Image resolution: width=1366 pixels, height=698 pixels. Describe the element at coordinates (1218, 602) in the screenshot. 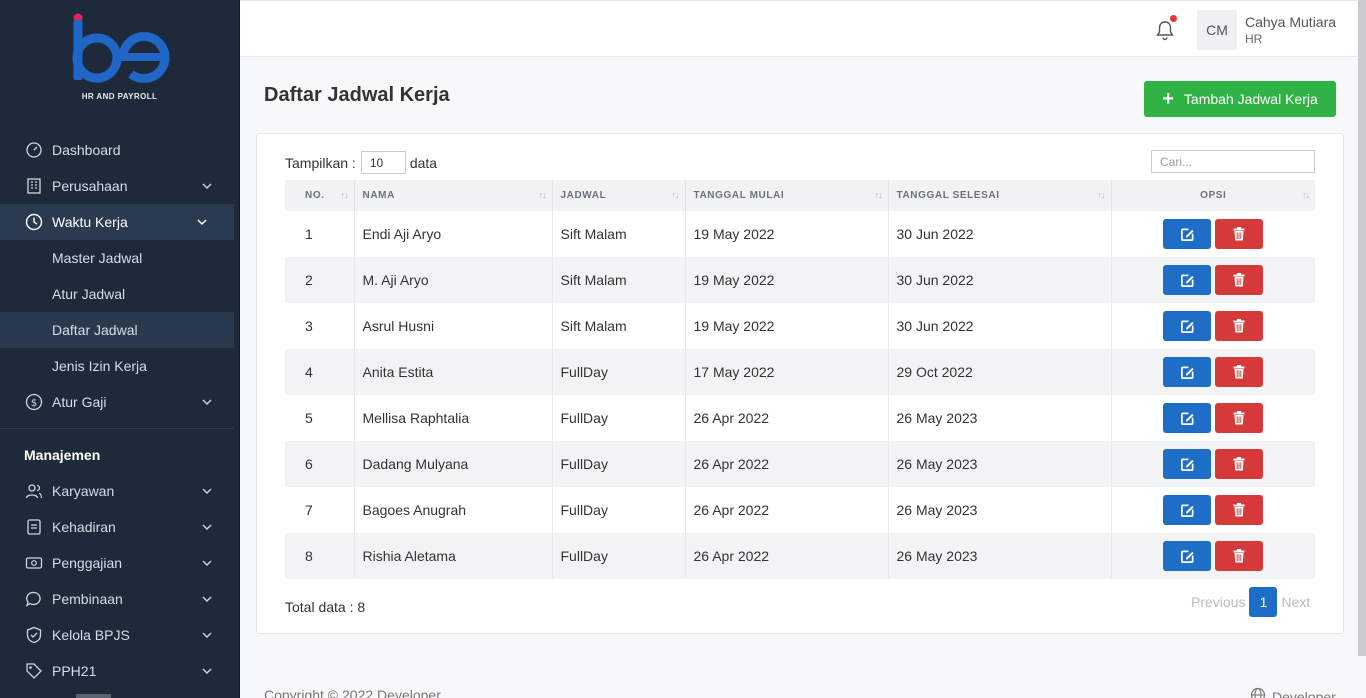

I see `previous-page-button: Previous` at that location.